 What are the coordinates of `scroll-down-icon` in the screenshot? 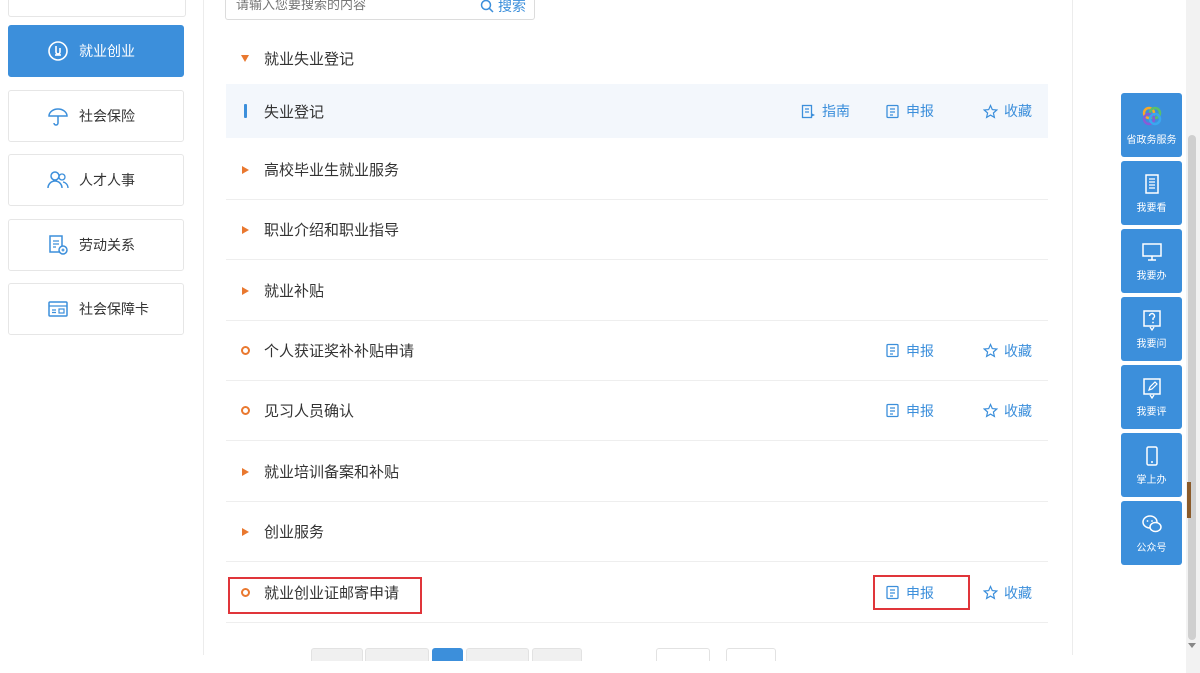 It's located at (1192, 645).